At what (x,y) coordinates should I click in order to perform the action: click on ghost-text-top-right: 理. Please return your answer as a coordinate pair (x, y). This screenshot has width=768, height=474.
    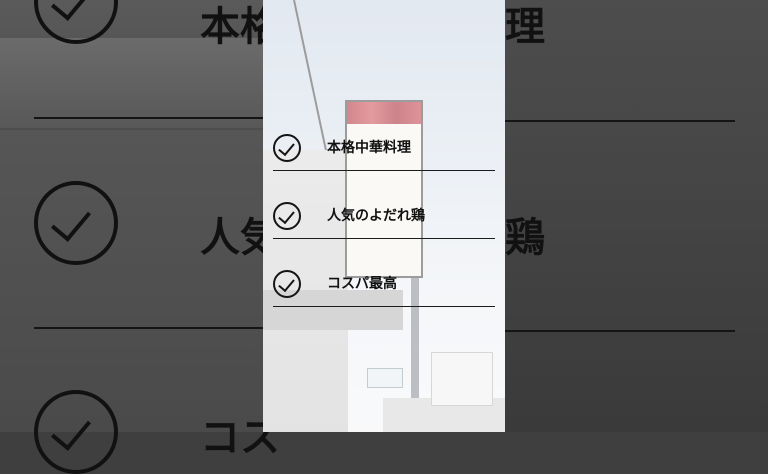
    Looking at the image, I should click on (525, 27).